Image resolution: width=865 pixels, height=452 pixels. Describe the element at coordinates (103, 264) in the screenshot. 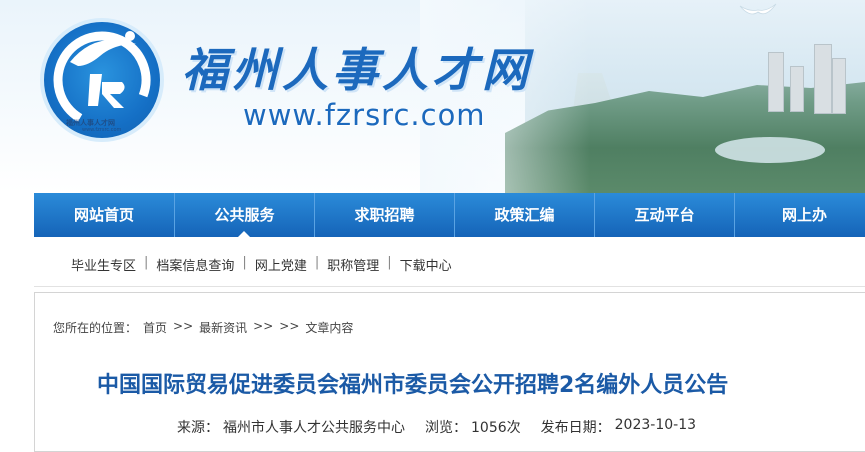

I see `subnav-item-graduates: 毕业生专区` at that location.